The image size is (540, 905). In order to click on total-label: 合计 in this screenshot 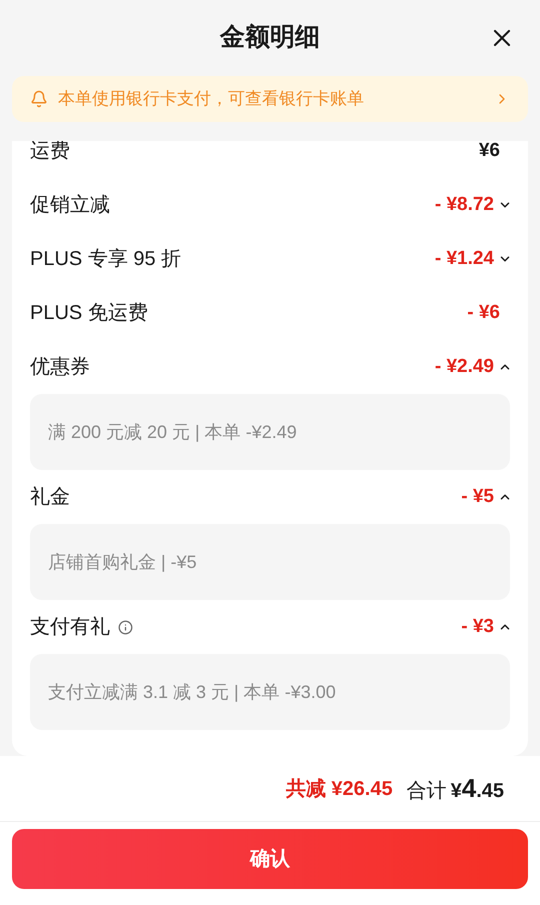, I will do `click(426, 791)`.